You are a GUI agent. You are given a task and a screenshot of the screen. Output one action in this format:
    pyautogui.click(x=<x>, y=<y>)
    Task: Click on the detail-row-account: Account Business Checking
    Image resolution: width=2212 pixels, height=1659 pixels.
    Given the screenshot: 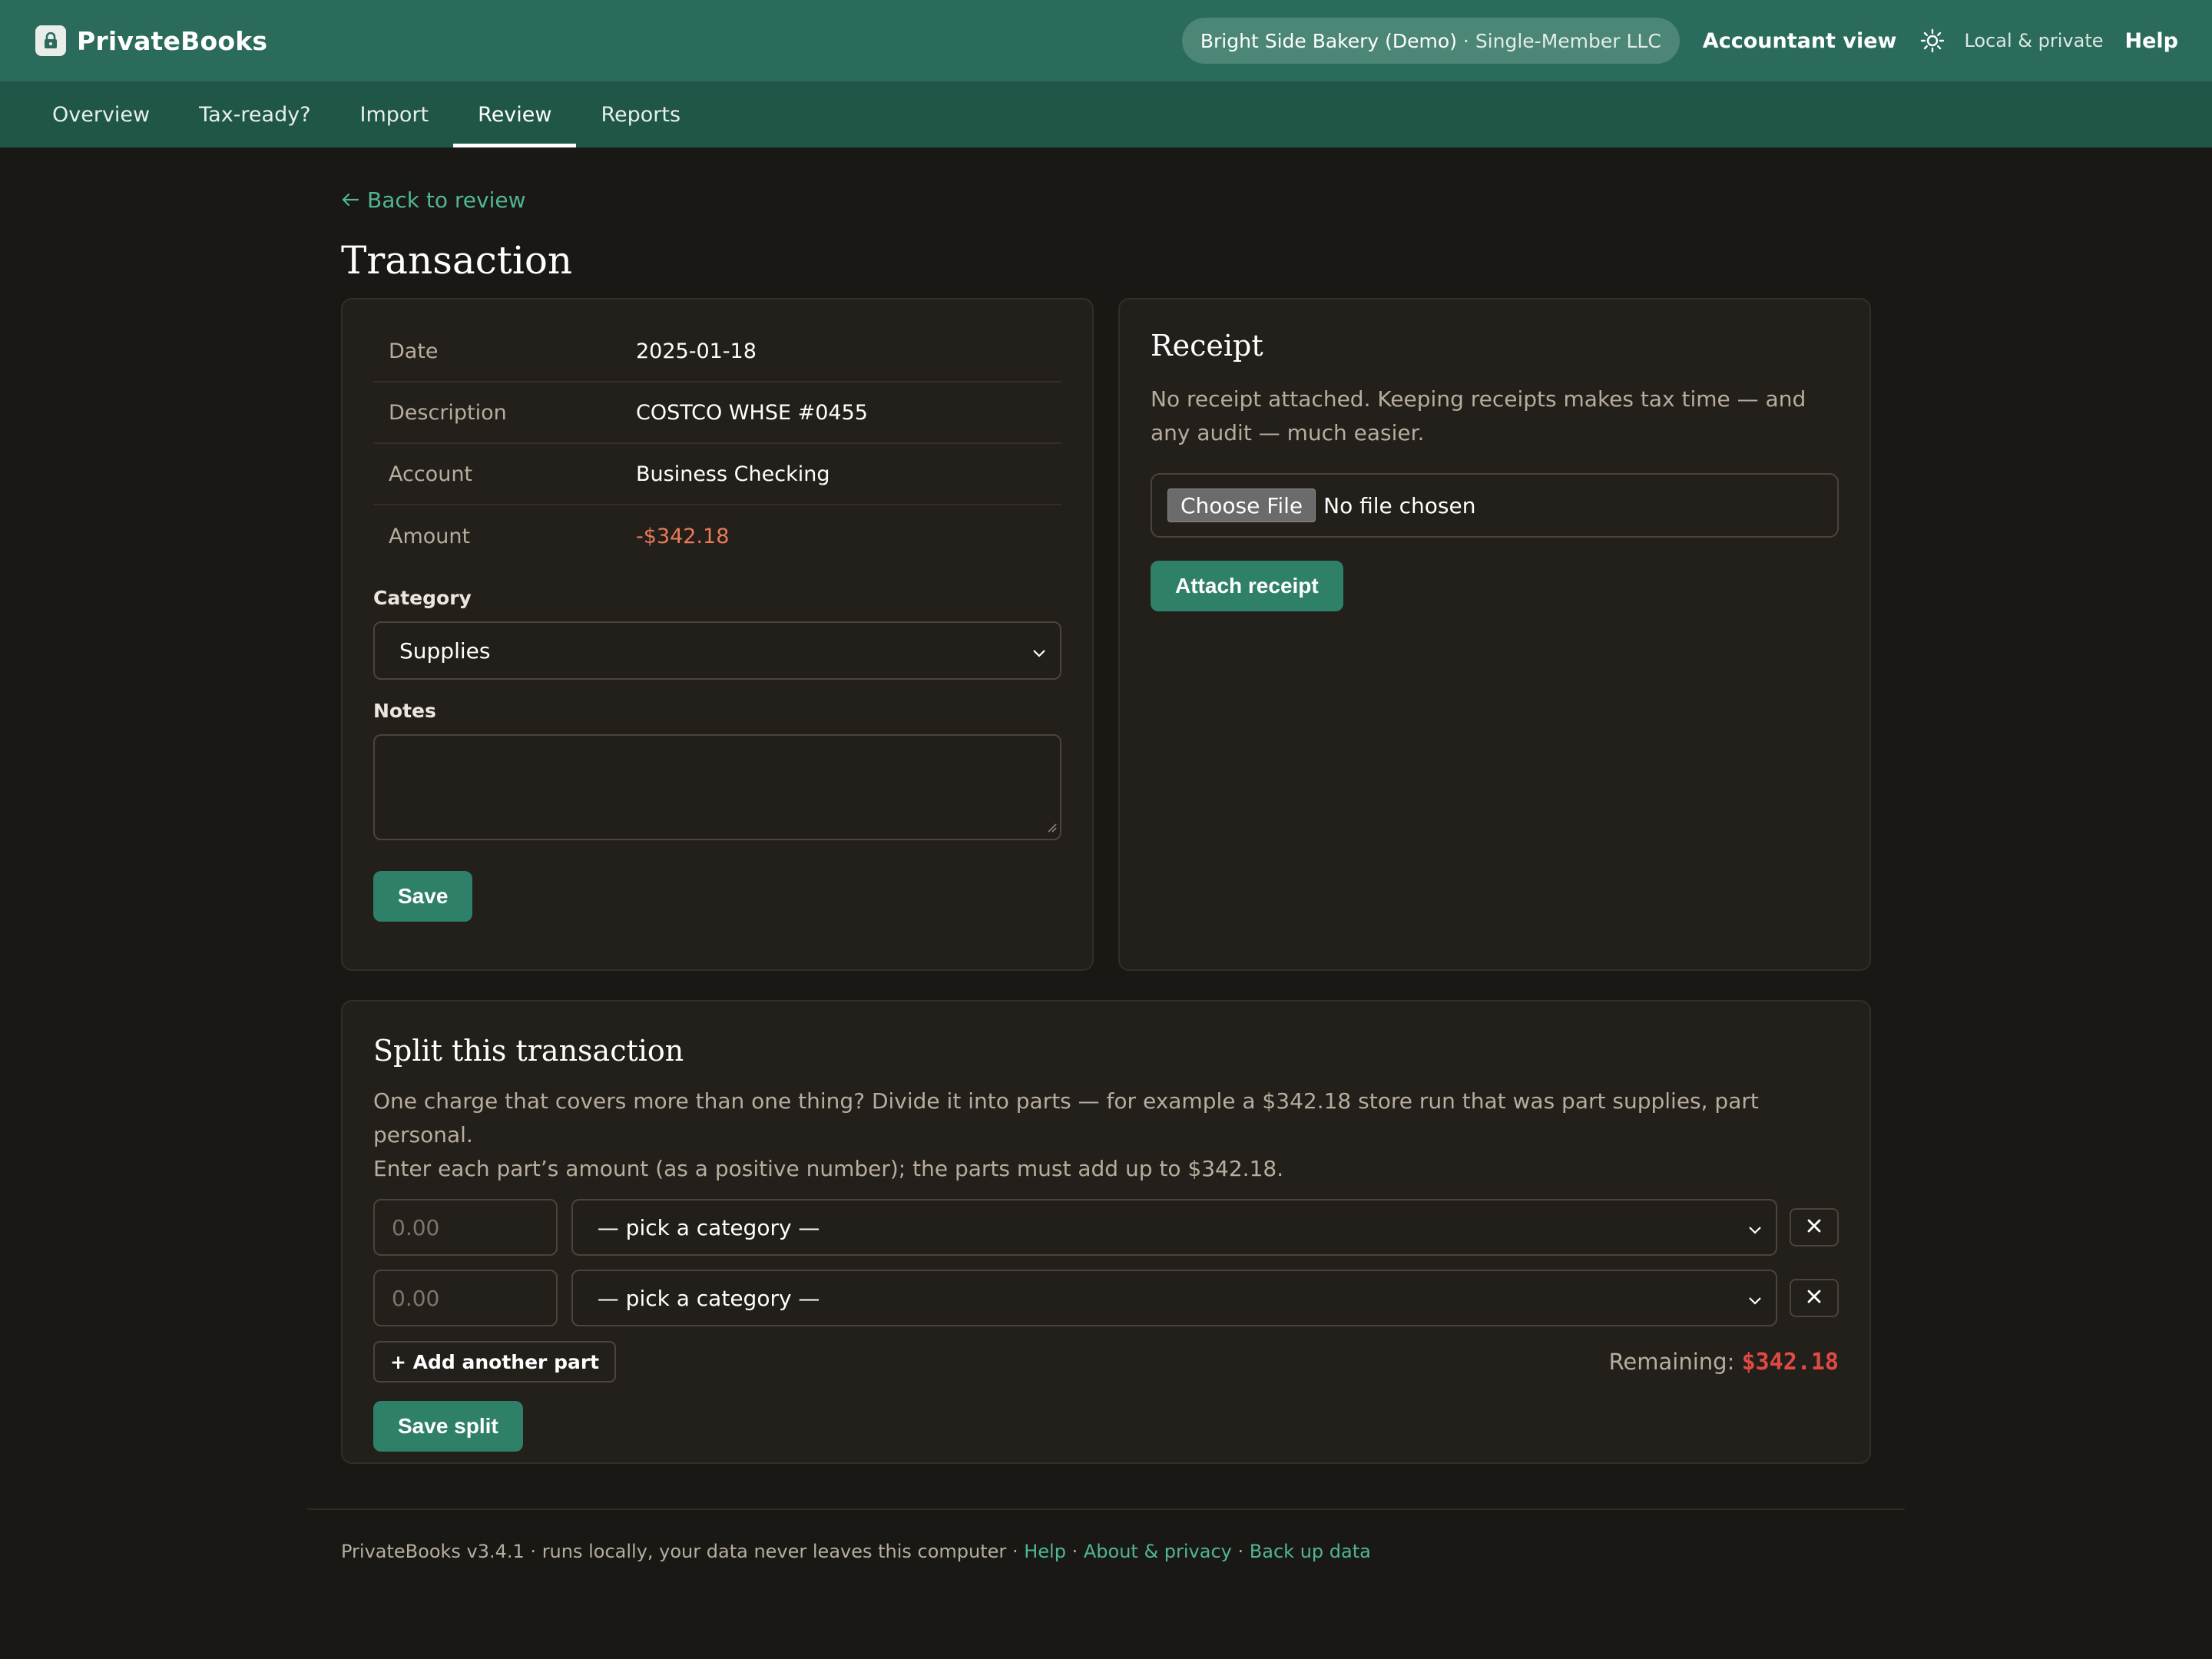 What is the action you would take?
    pyautogui.click(x=717, y=475)
    